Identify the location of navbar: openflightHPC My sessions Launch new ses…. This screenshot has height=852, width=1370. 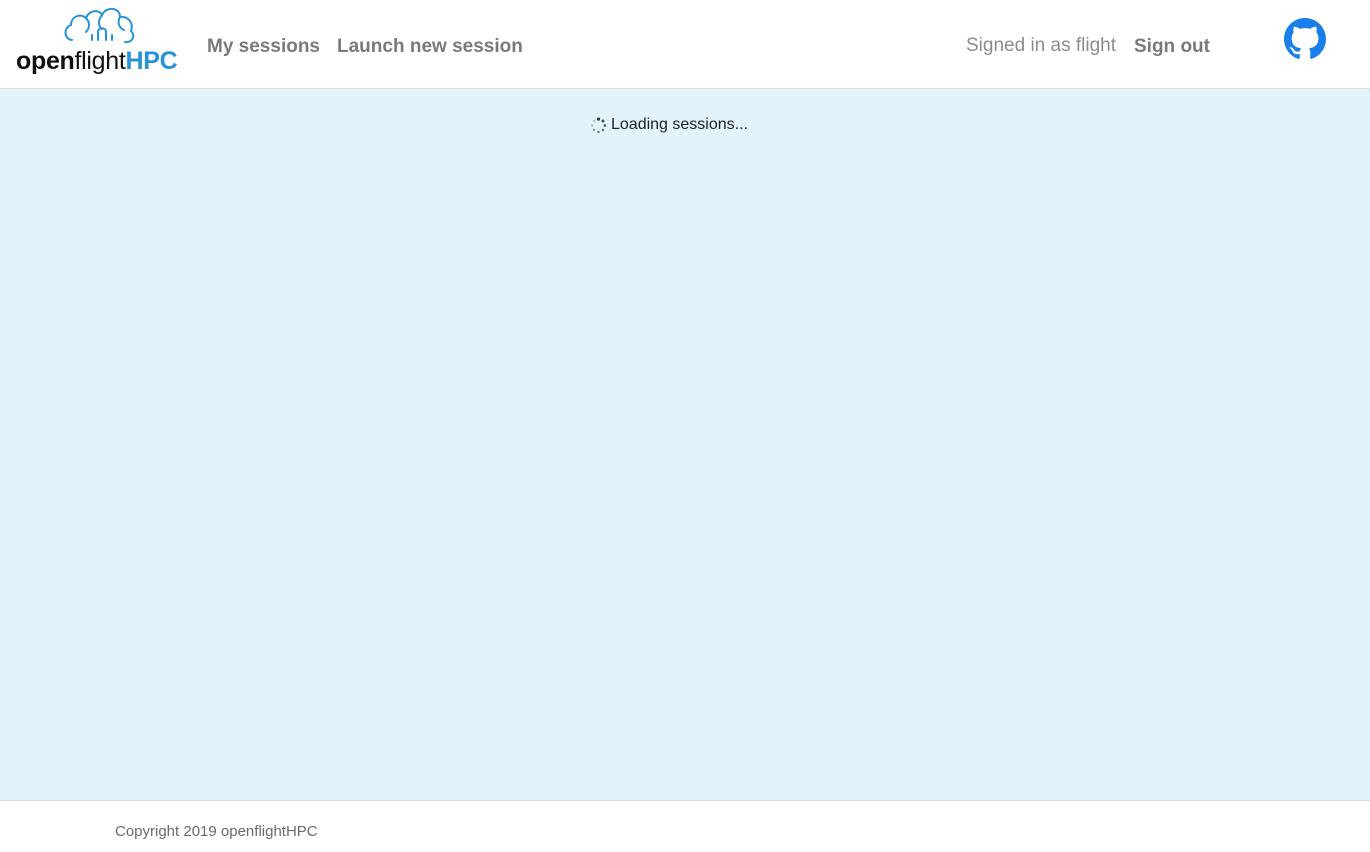
(685, 44).